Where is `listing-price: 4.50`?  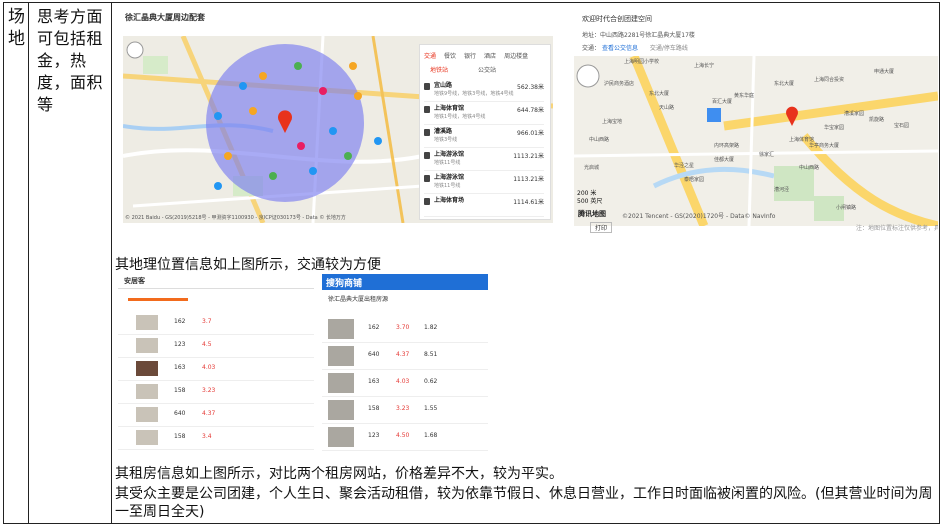
listing-price: 4.50 is located at coordinates (403, 435).